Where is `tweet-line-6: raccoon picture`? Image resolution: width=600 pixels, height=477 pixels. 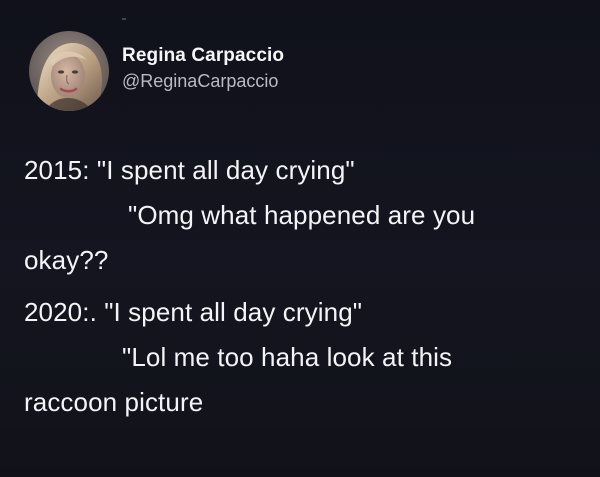
tweet-line-6: raccoon picture is located at coordinates (114, 402).